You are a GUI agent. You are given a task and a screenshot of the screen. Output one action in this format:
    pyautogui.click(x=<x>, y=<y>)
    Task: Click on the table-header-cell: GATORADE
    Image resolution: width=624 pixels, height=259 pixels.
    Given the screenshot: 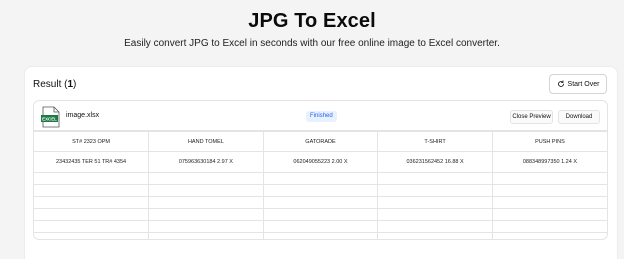 What is the action you would take?
    pyautogui.click(x=320, y=141)
    